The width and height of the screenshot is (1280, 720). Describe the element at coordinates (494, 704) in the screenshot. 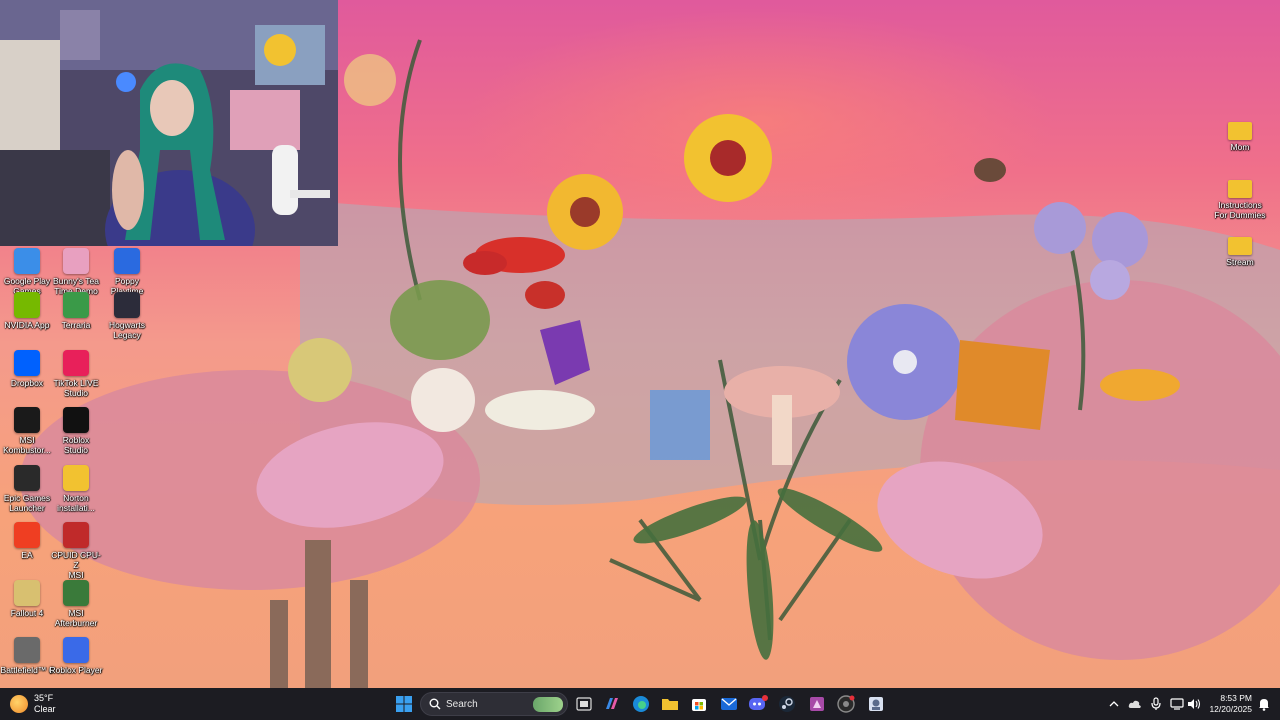

I see `taskbar-search-box: Search` at that location.